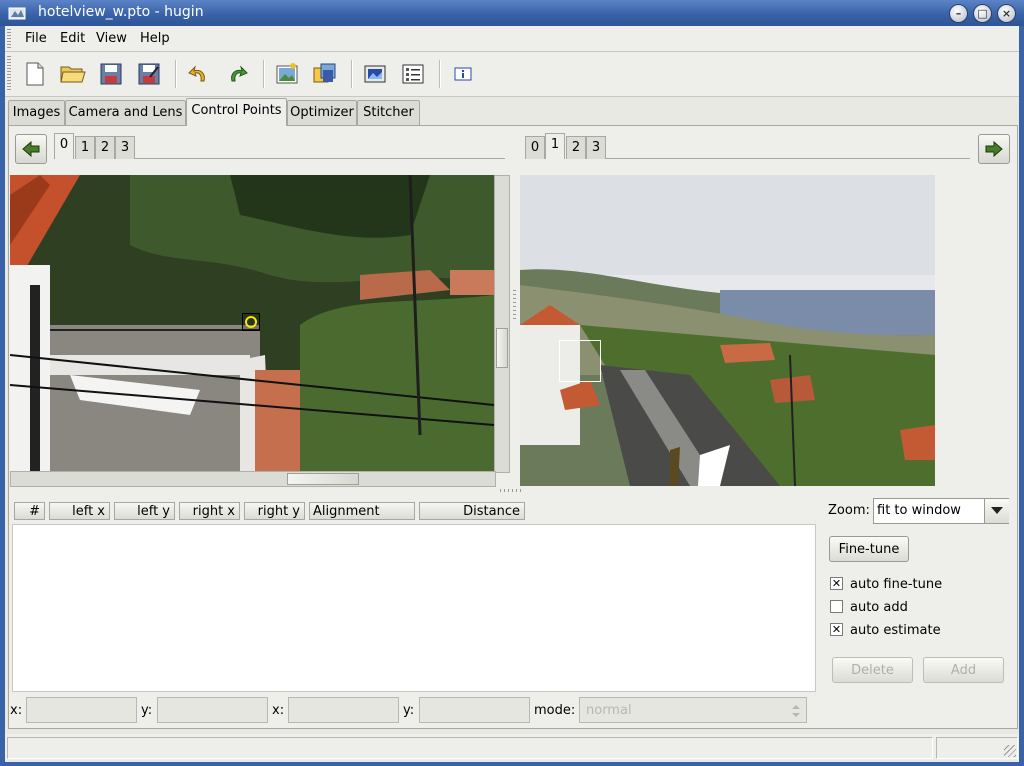 Image resolution: width=1024 pixels, height=766 pixels. Describe the element at coordinates (236, 112) in the screenshot. I see `tab-control-points: Control Points` at that location.